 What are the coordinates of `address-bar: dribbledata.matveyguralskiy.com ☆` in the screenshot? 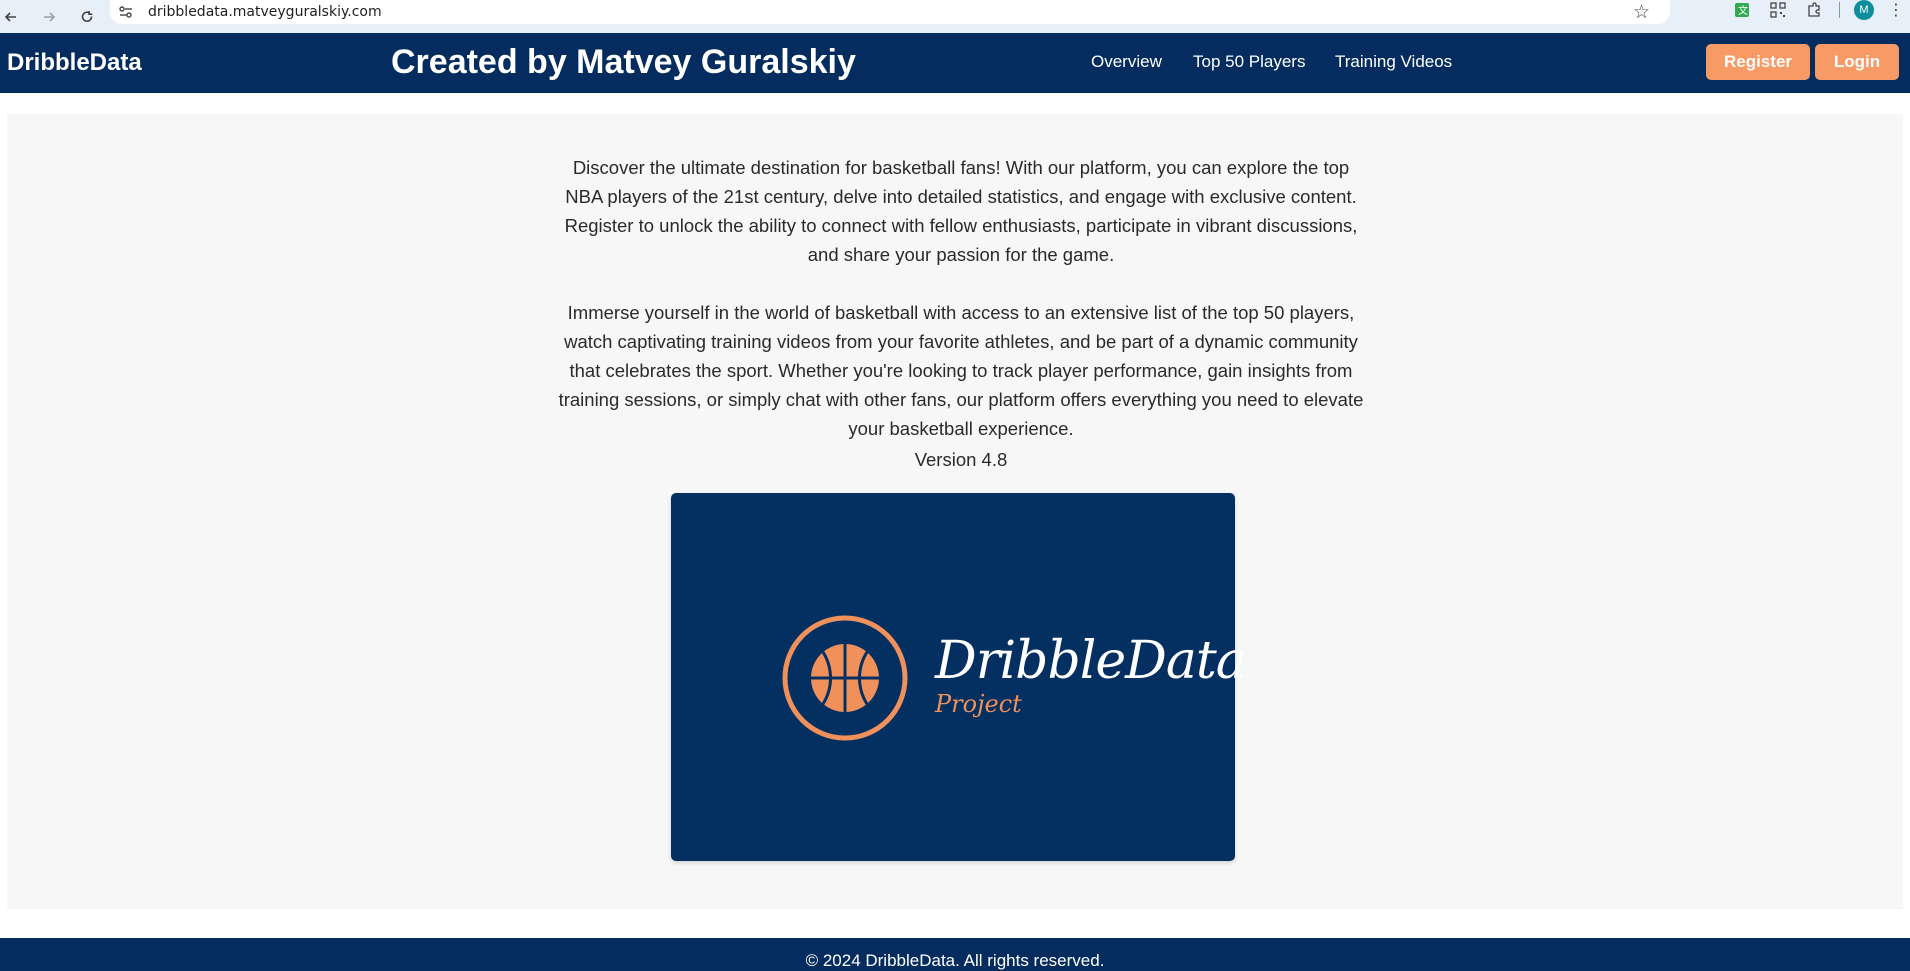 It's located at (890, 12).